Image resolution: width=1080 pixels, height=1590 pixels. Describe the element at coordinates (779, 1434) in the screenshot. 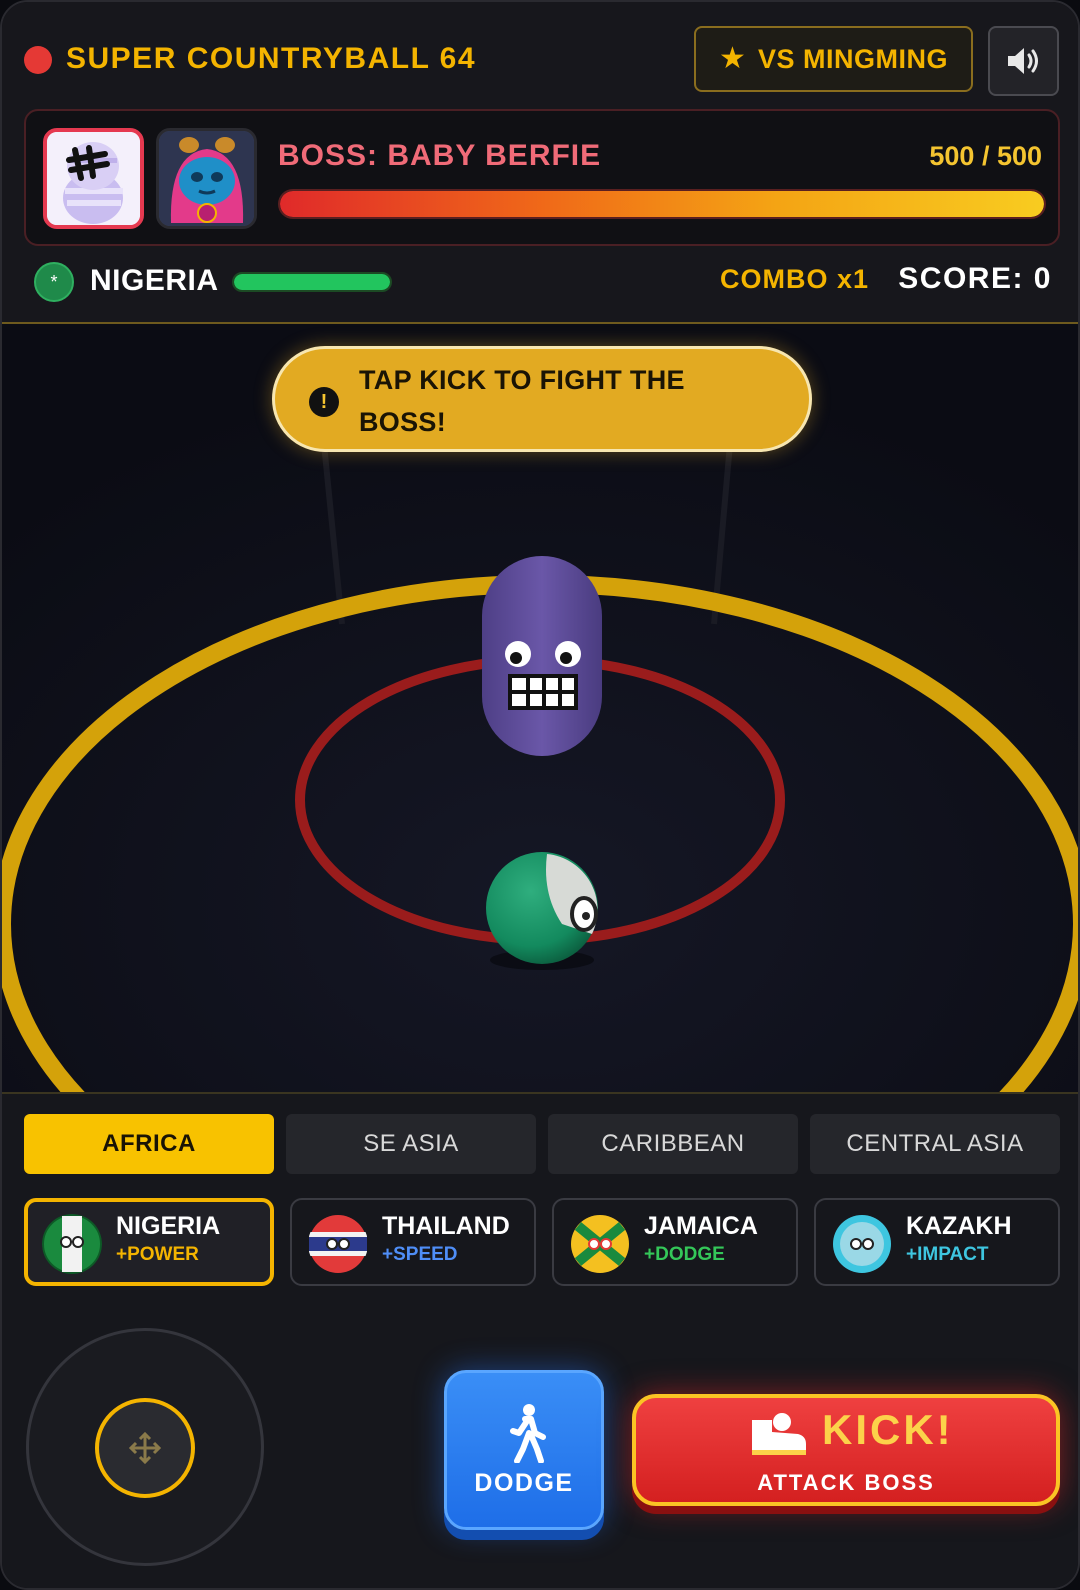

I see `boot-icon` at that location.